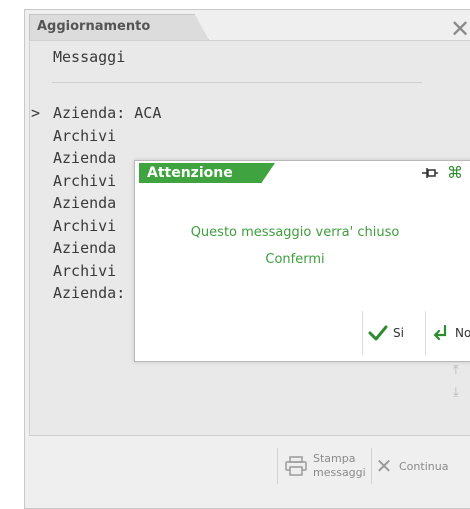  What do you see at coordinates (440, 333) in the screenshot?
I see `return-arrow-icon` at bounding box center [440, 333].